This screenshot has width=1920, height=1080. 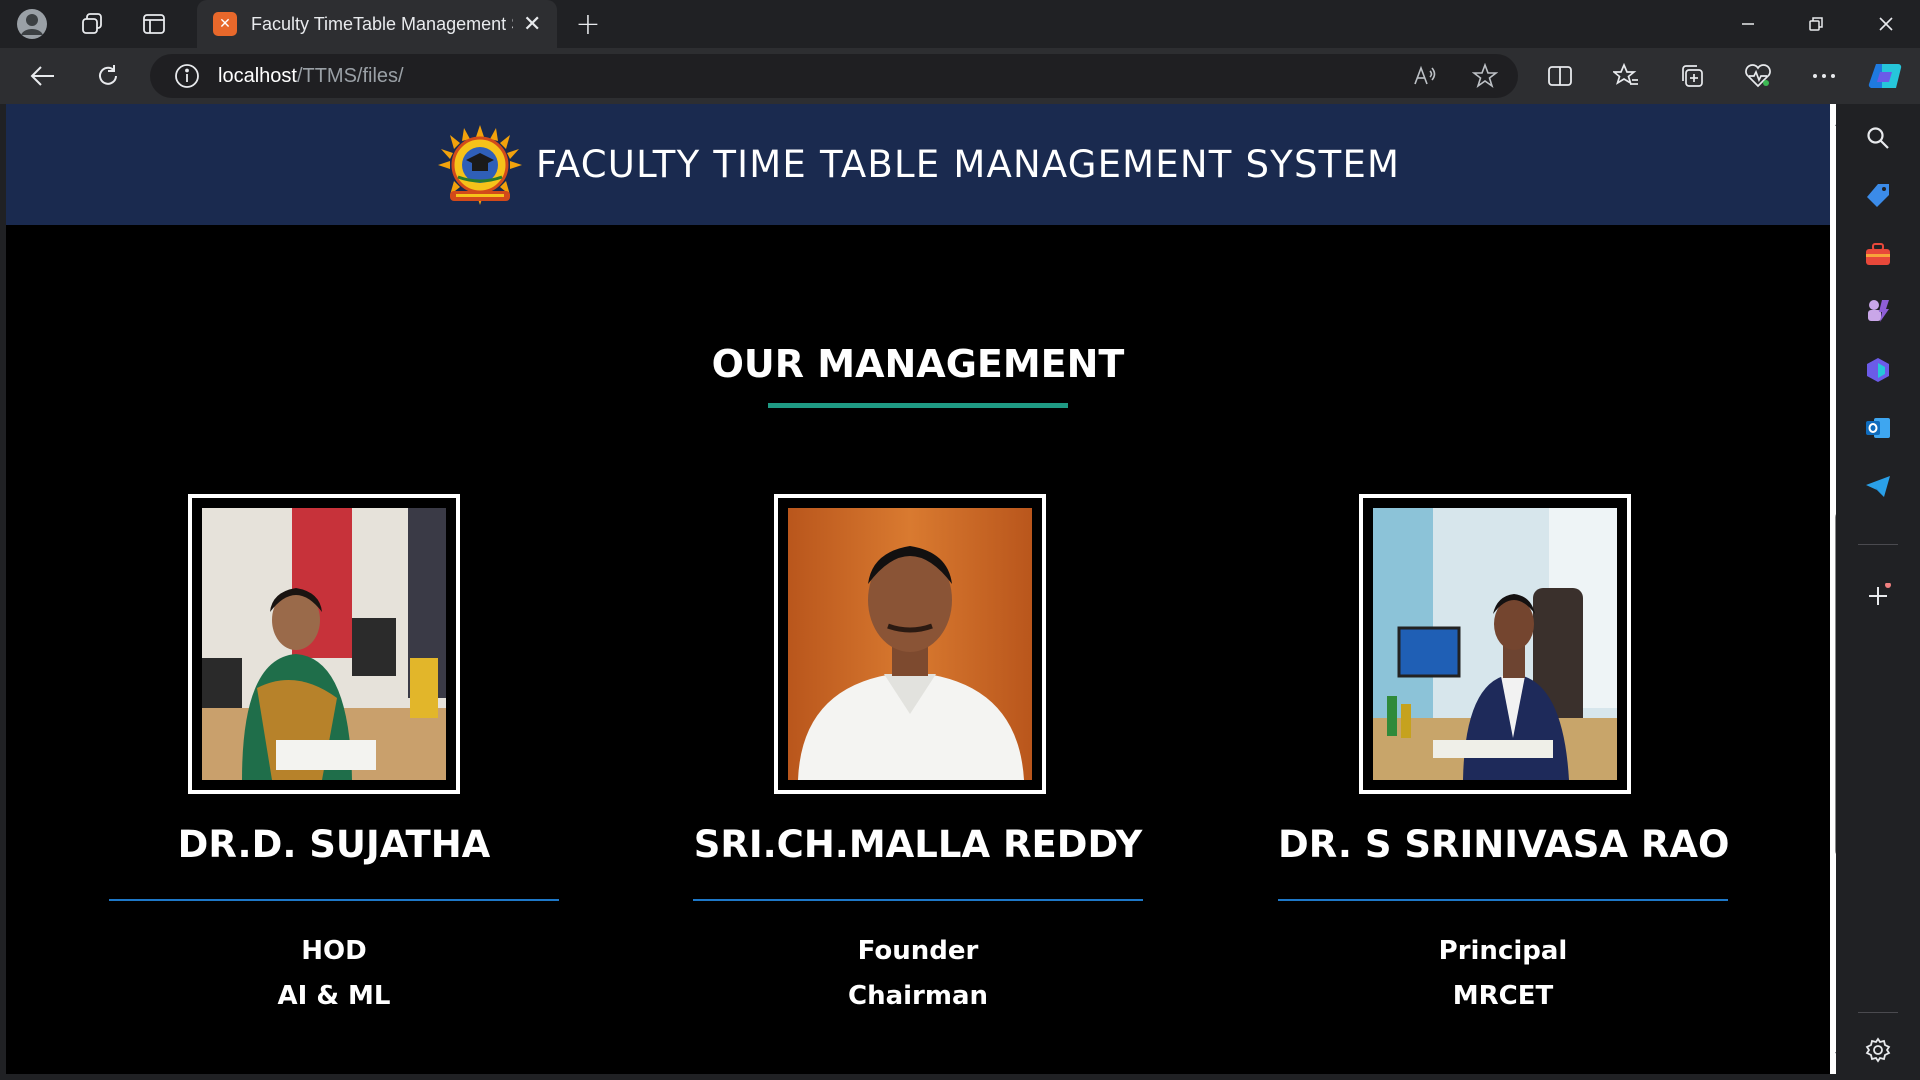 What do you see at coordinates (108, 76) in the screenshot?
I see `refresh-icon` at bounding box center [108, 76].